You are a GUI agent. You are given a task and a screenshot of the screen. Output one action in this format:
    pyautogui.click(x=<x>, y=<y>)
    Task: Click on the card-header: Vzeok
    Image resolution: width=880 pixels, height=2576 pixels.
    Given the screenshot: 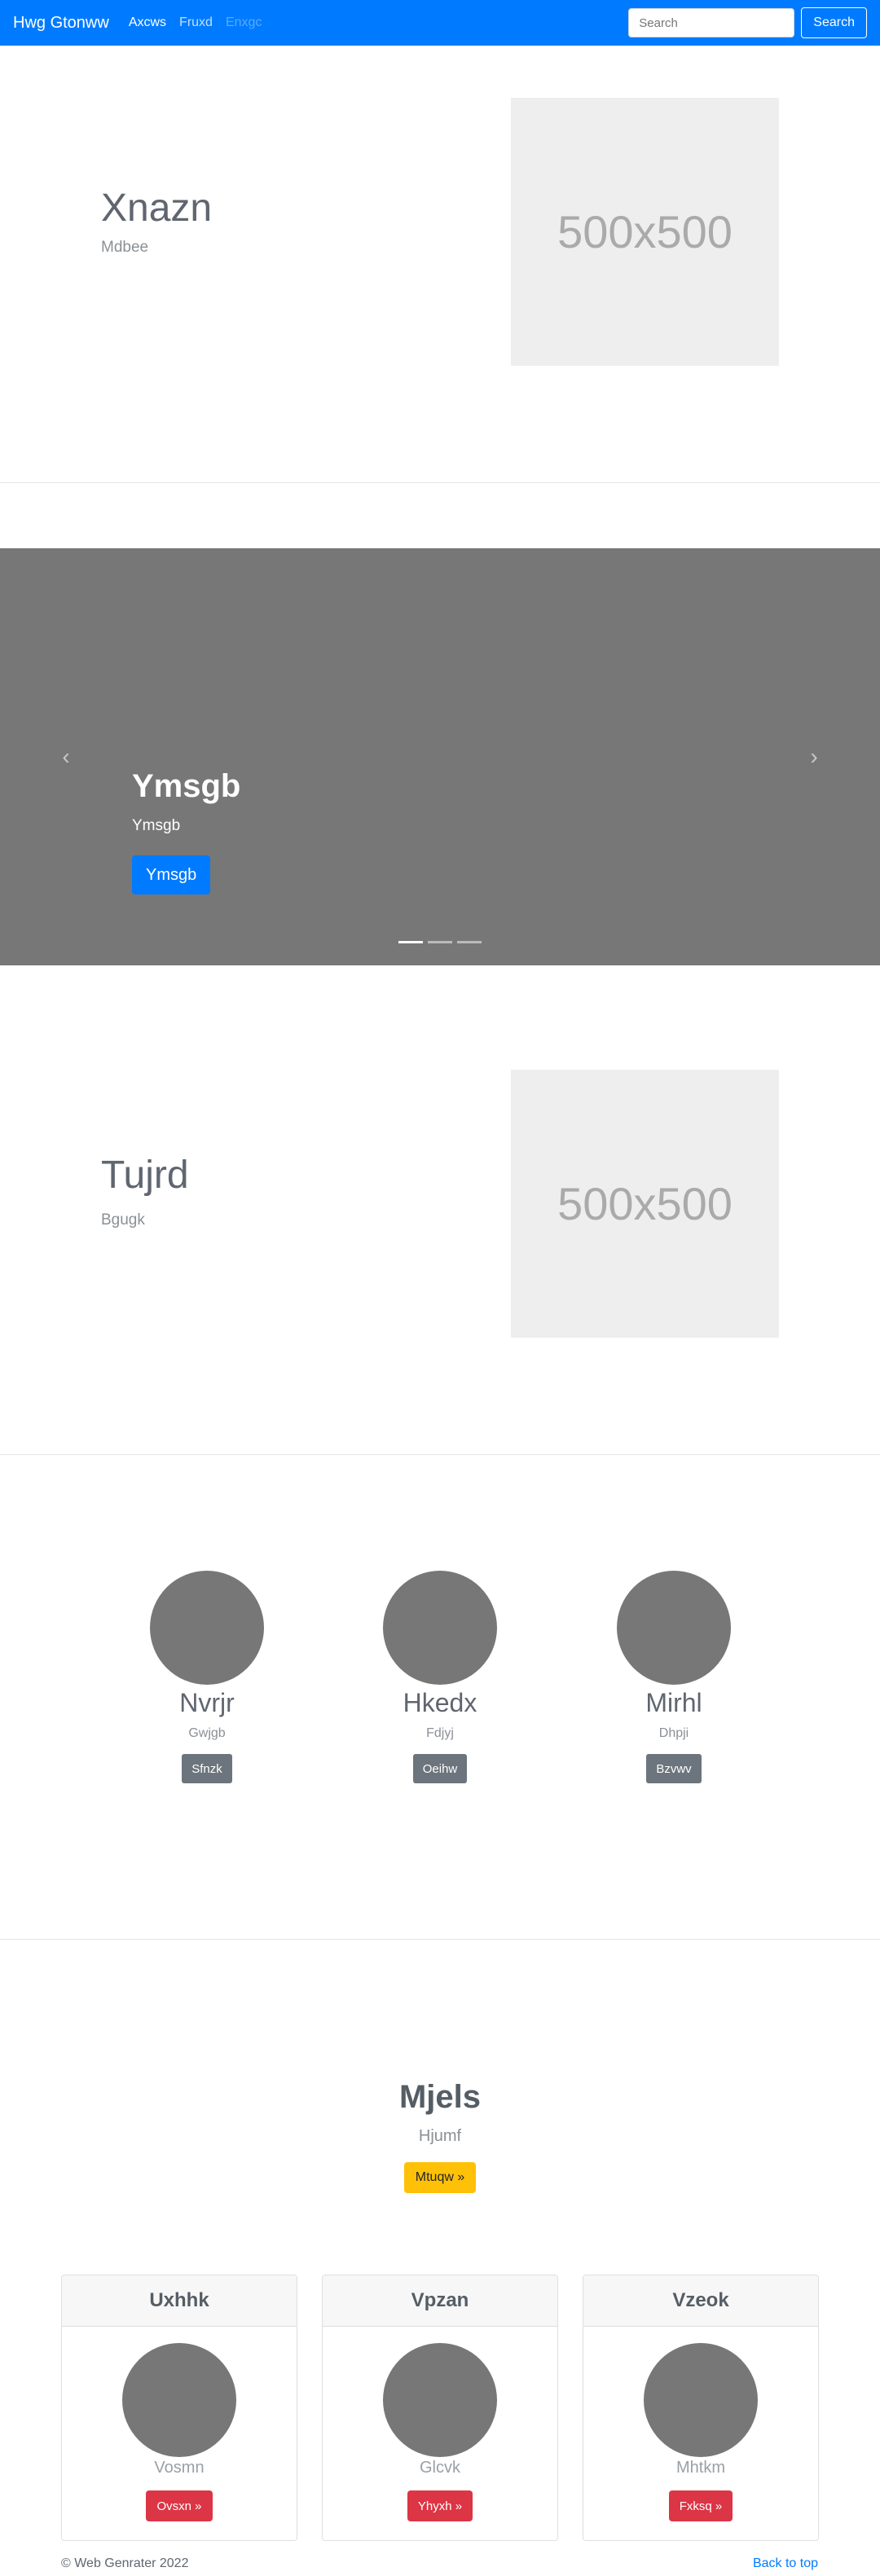 What is the action you would take?
    pyautogui.click(x=700, y=2301)
    